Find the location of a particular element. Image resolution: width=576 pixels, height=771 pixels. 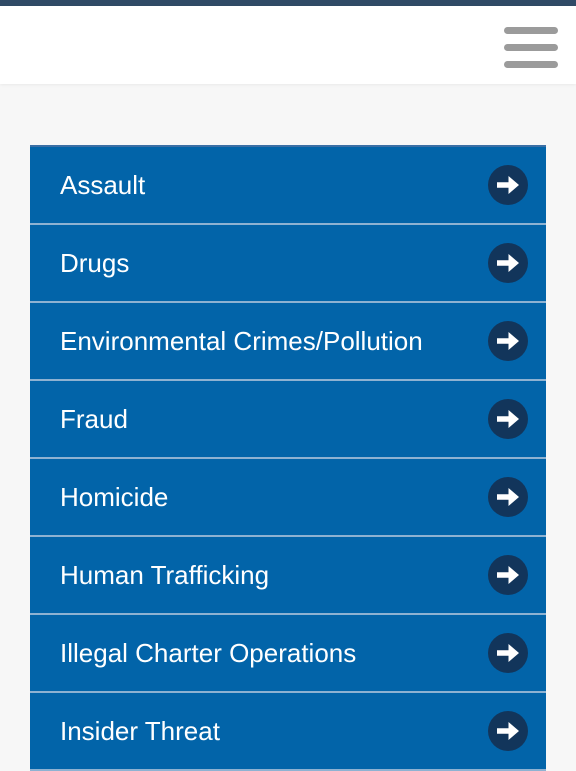

hamburger-menu-icon is located at coordinates (531, 47).